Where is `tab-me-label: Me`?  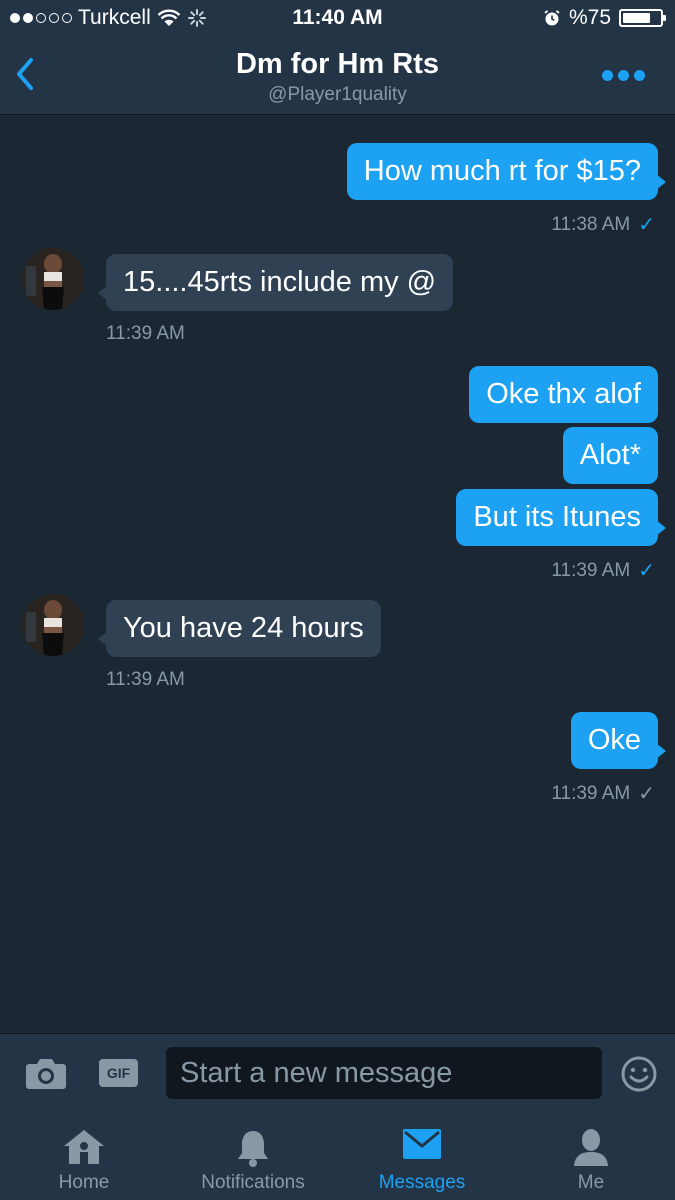
tab-me-label: Me is located at coordinates (591, 1182).